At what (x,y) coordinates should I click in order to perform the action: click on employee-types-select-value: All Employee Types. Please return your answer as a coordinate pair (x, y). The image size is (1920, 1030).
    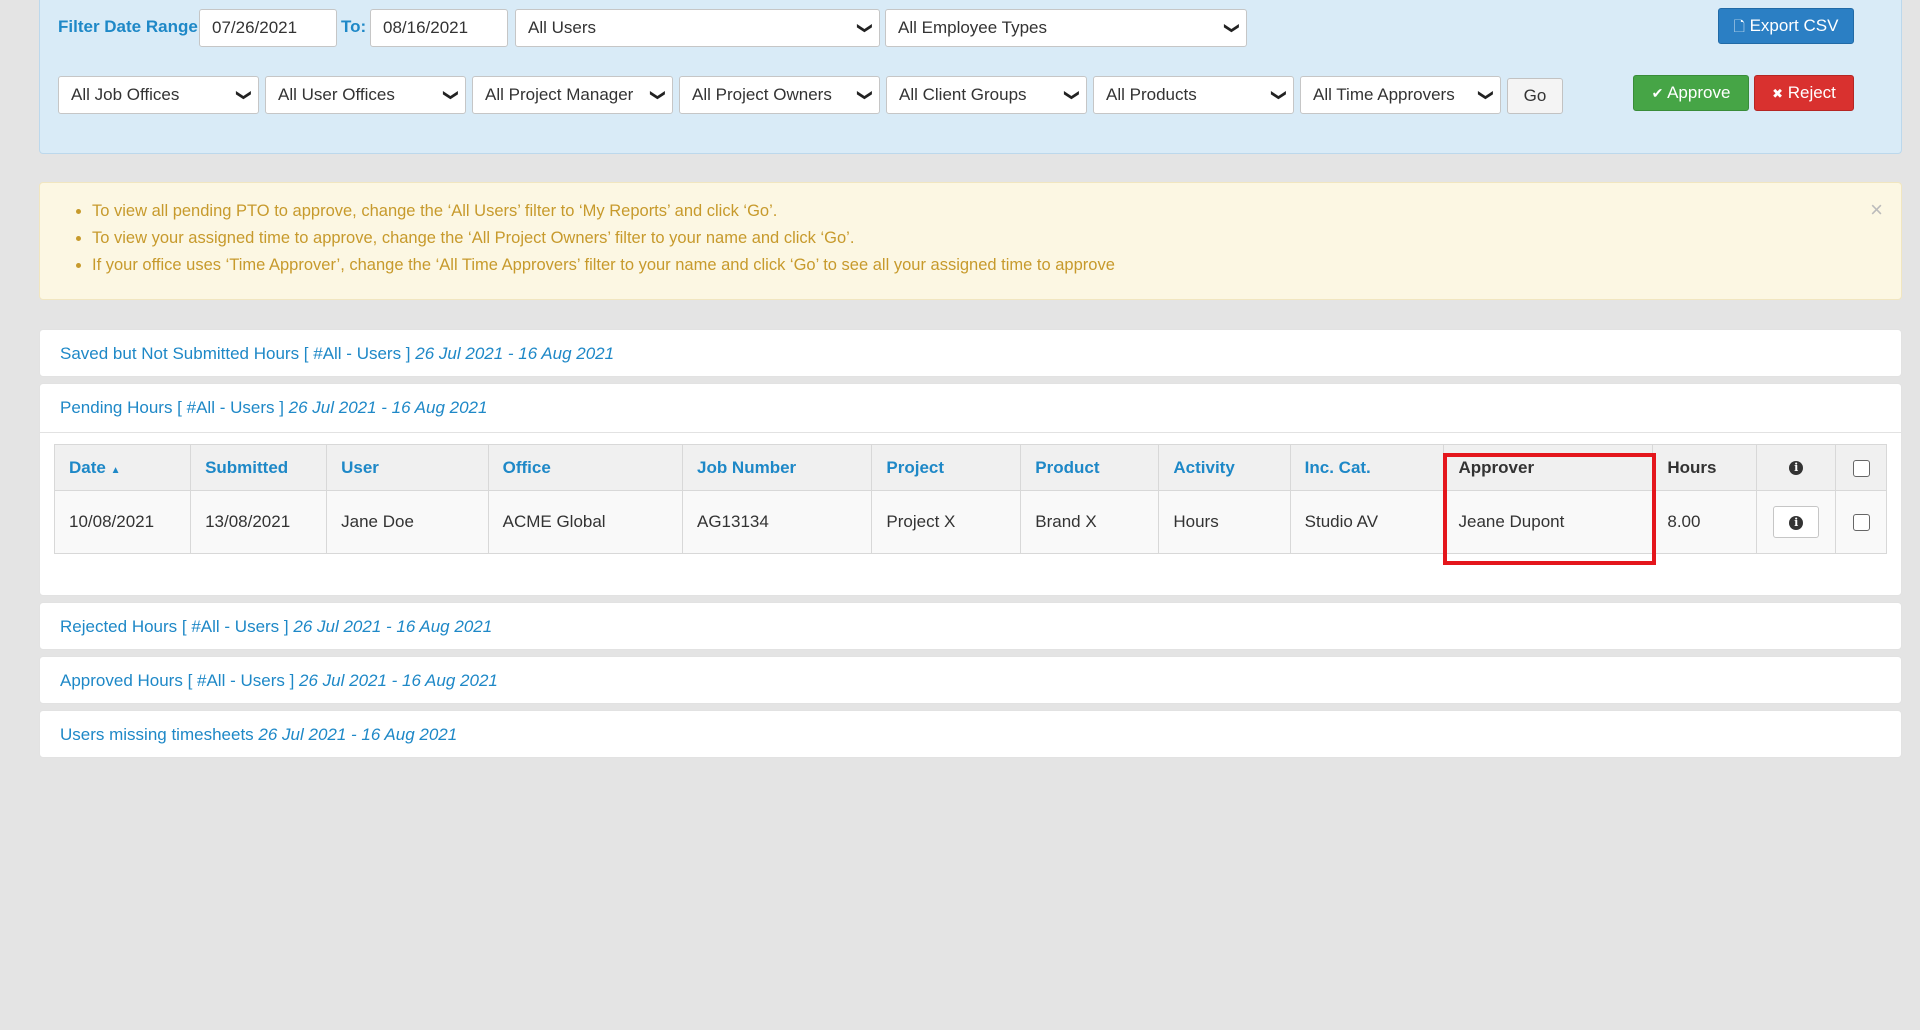
    Looking at the image, I should click on (972, 27).